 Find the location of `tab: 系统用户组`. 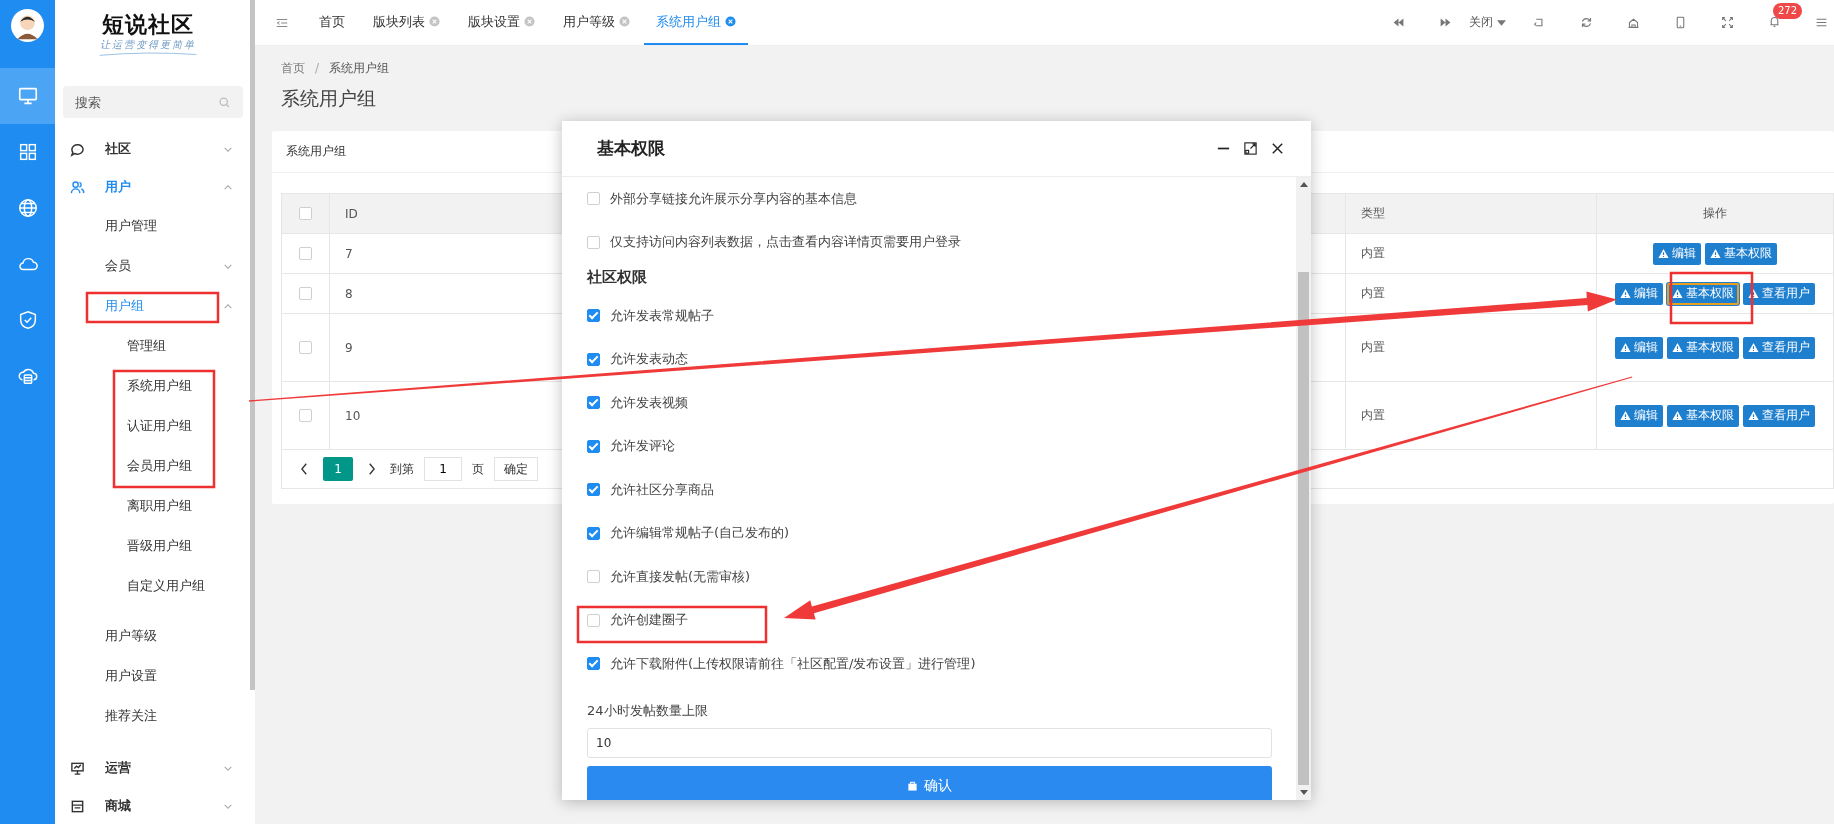

tab: 系统用户组 is located at coordinates (696, 22).